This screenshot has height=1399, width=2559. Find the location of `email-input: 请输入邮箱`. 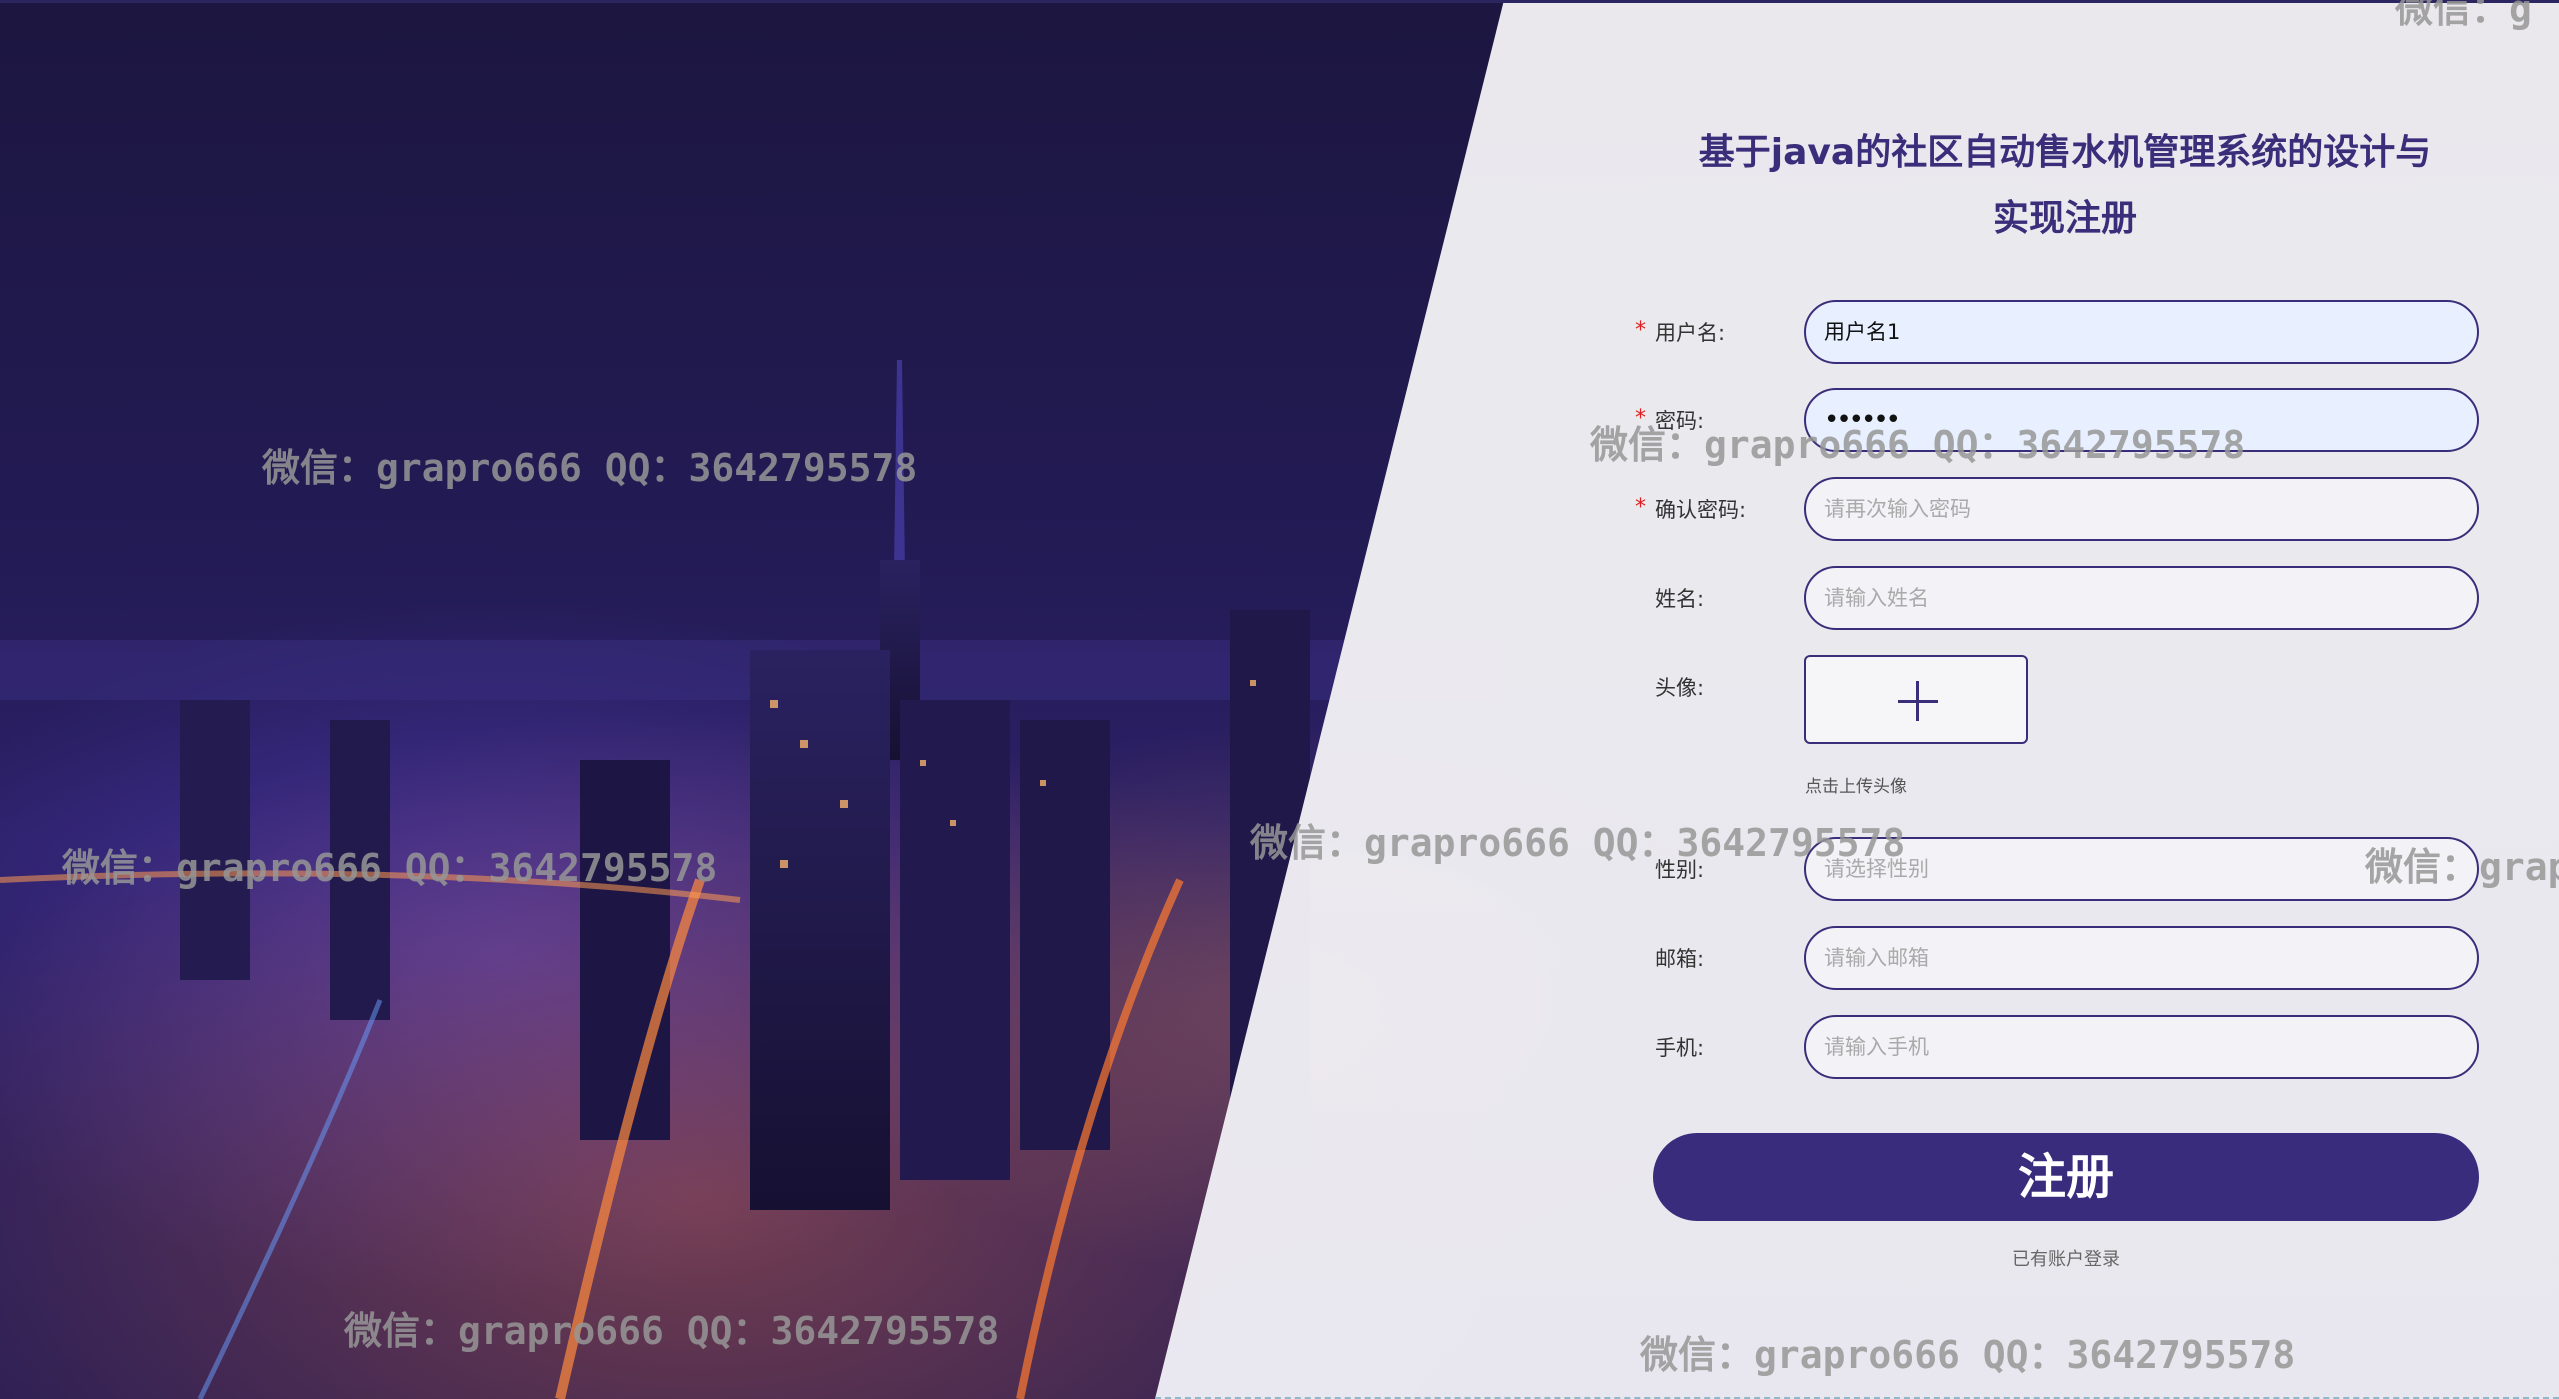

email-input: 请输入邮箱 is located at coordinates (2141, 958).